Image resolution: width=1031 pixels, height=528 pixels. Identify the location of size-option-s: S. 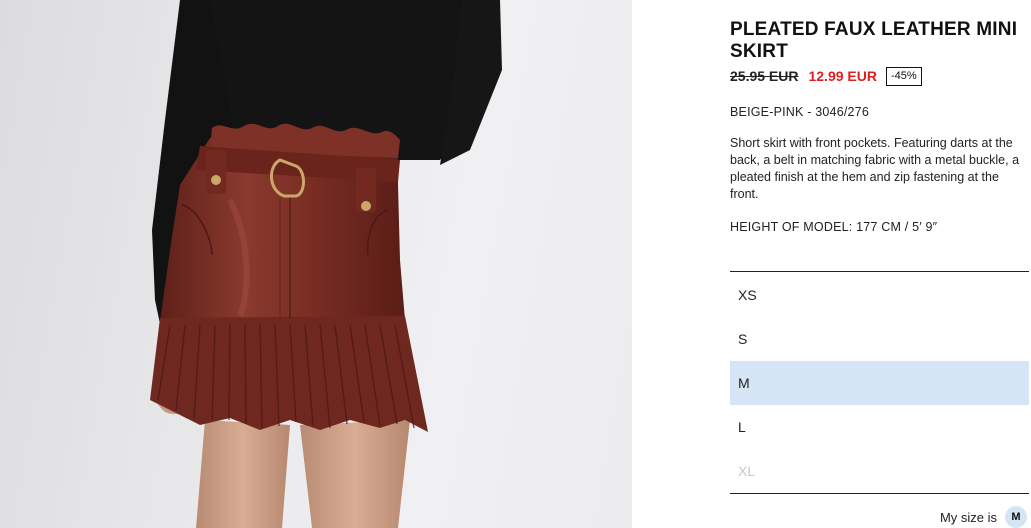
(879, 339).